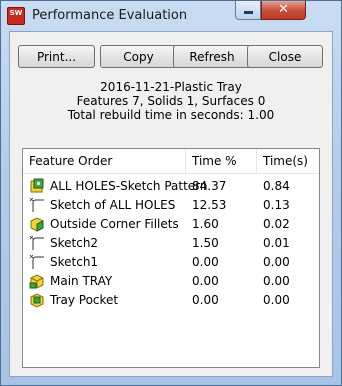 The height and width of the screenshot is (386, 342). I want to click on minimize-button, so click(248, 10).